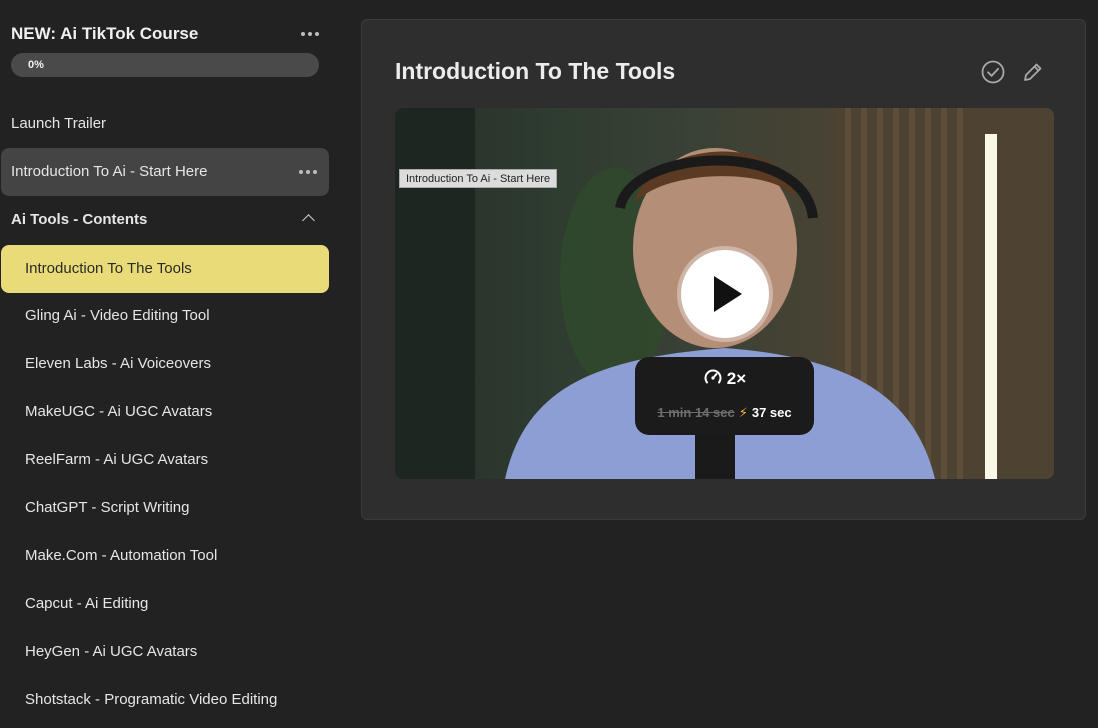 The width and height of the screenshot is (1098, 728). I want to click on sidebar-item-launch-trailer: Launch Trailer, so click(165, 124).